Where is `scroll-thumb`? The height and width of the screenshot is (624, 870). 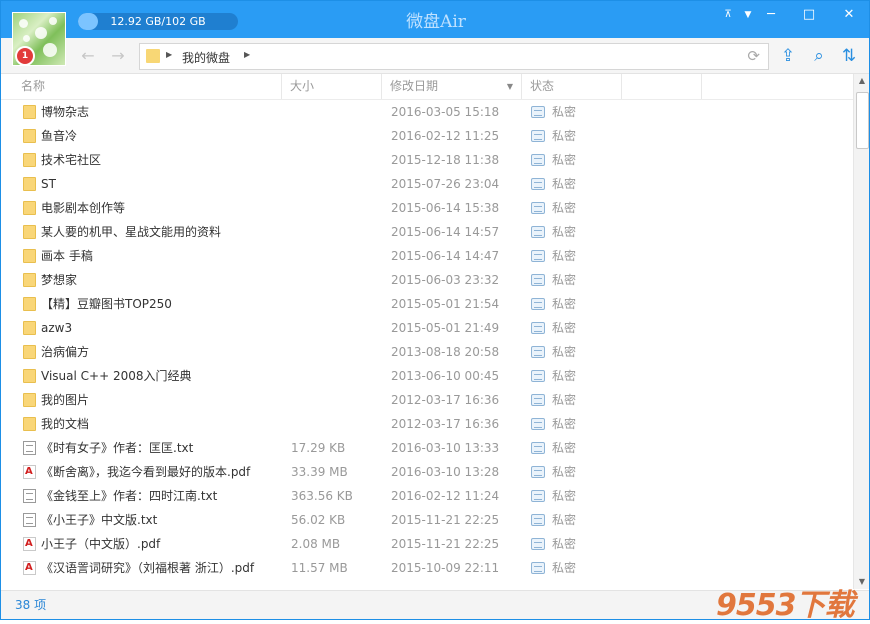
scroll-thumb is located at coordinates (862, 120).